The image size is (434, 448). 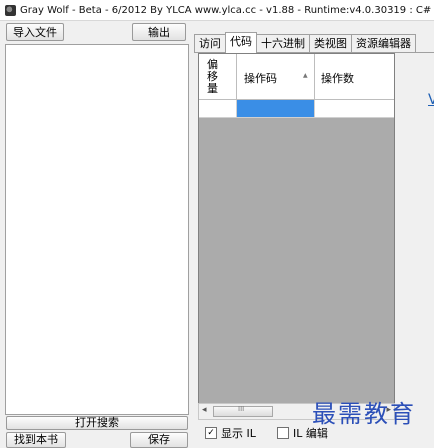 I want to click on checkbox-unchecked-icon, so click(x=283, y=433).